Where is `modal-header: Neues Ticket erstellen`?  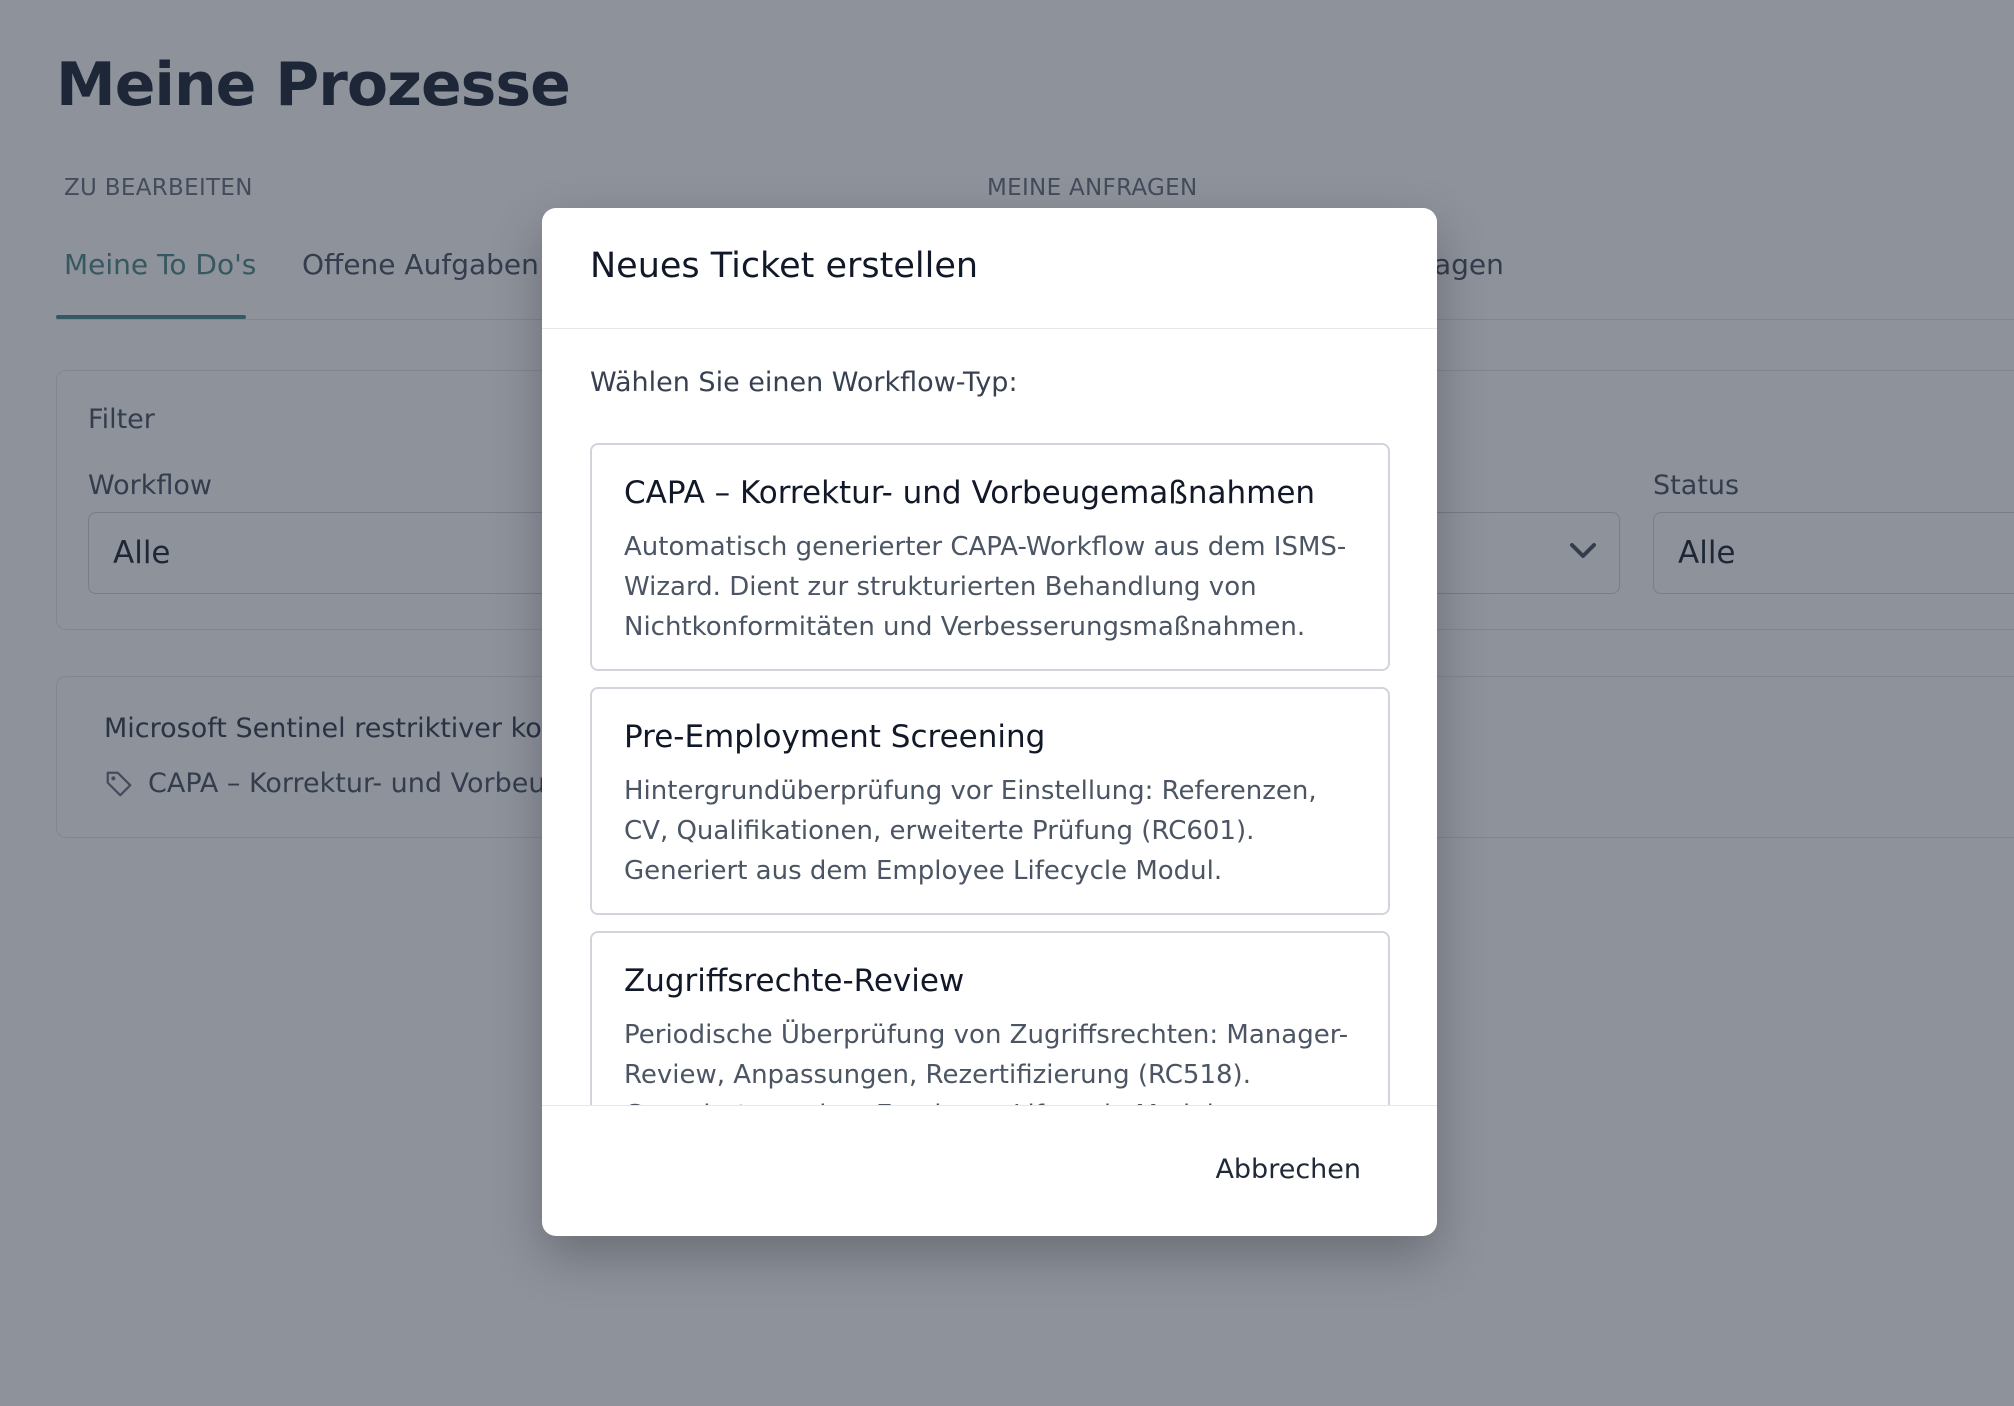
modal-header: Neues Ticket erstellen is located at coordinates (989, 268).